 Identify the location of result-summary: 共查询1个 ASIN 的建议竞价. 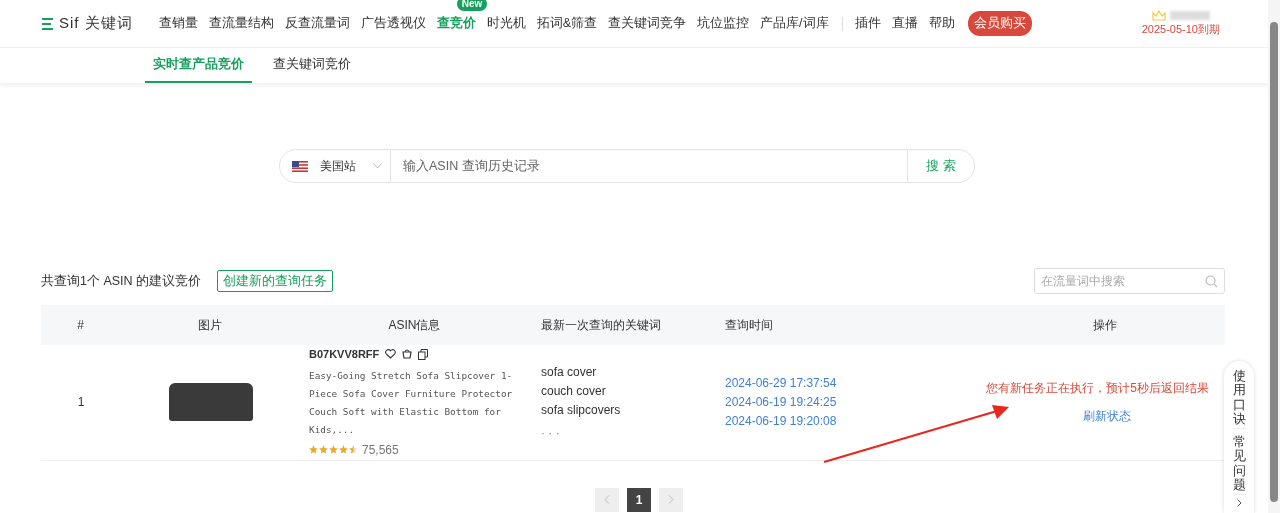
(121, 281).